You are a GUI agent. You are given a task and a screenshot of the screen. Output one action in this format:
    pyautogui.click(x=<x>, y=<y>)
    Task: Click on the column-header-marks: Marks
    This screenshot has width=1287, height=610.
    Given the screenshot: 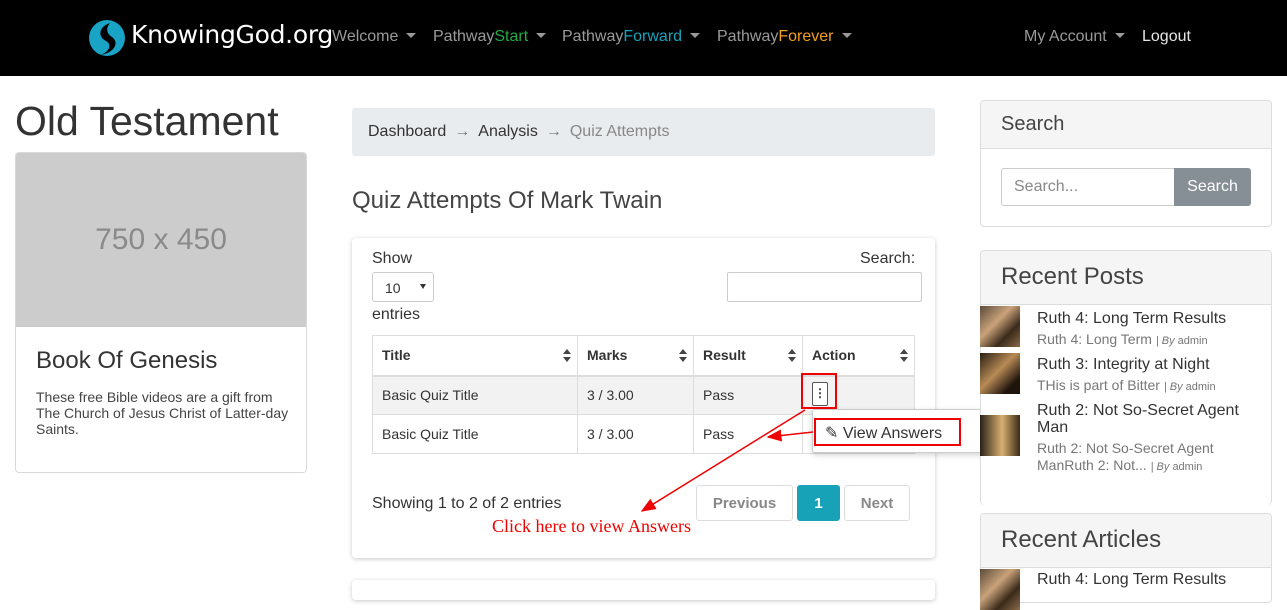 What is the action you would take?
    pyautogui.click(x=635, y=356)
    